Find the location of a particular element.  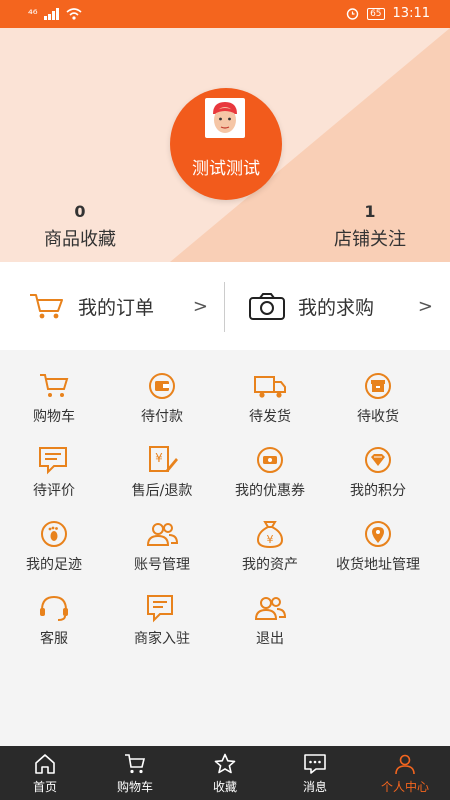

tab-label: 首页 is located at coordinates (44, 787).